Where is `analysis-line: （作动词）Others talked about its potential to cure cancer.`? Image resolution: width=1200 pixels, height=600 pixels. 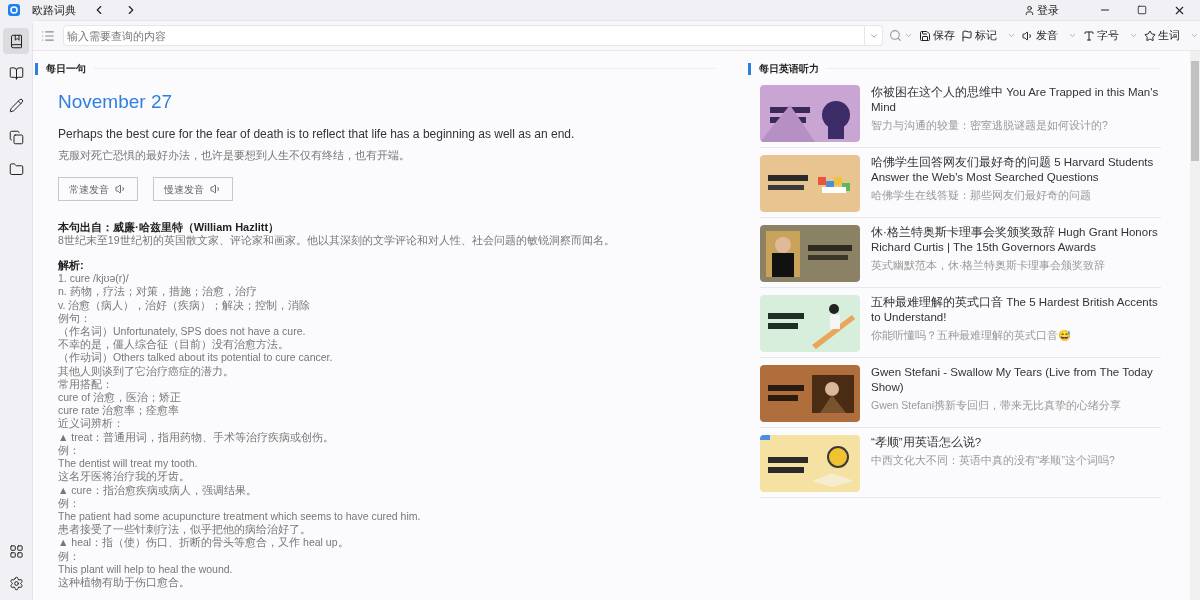
analysis-line: （作动词）Others talked about its potential to cure cancer. is located at coordinates (196, 358).